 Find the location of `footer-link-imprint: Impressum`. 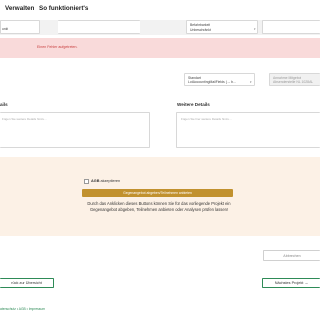

footer-link-imprint: Impressum is located at coordinates (37, 309).